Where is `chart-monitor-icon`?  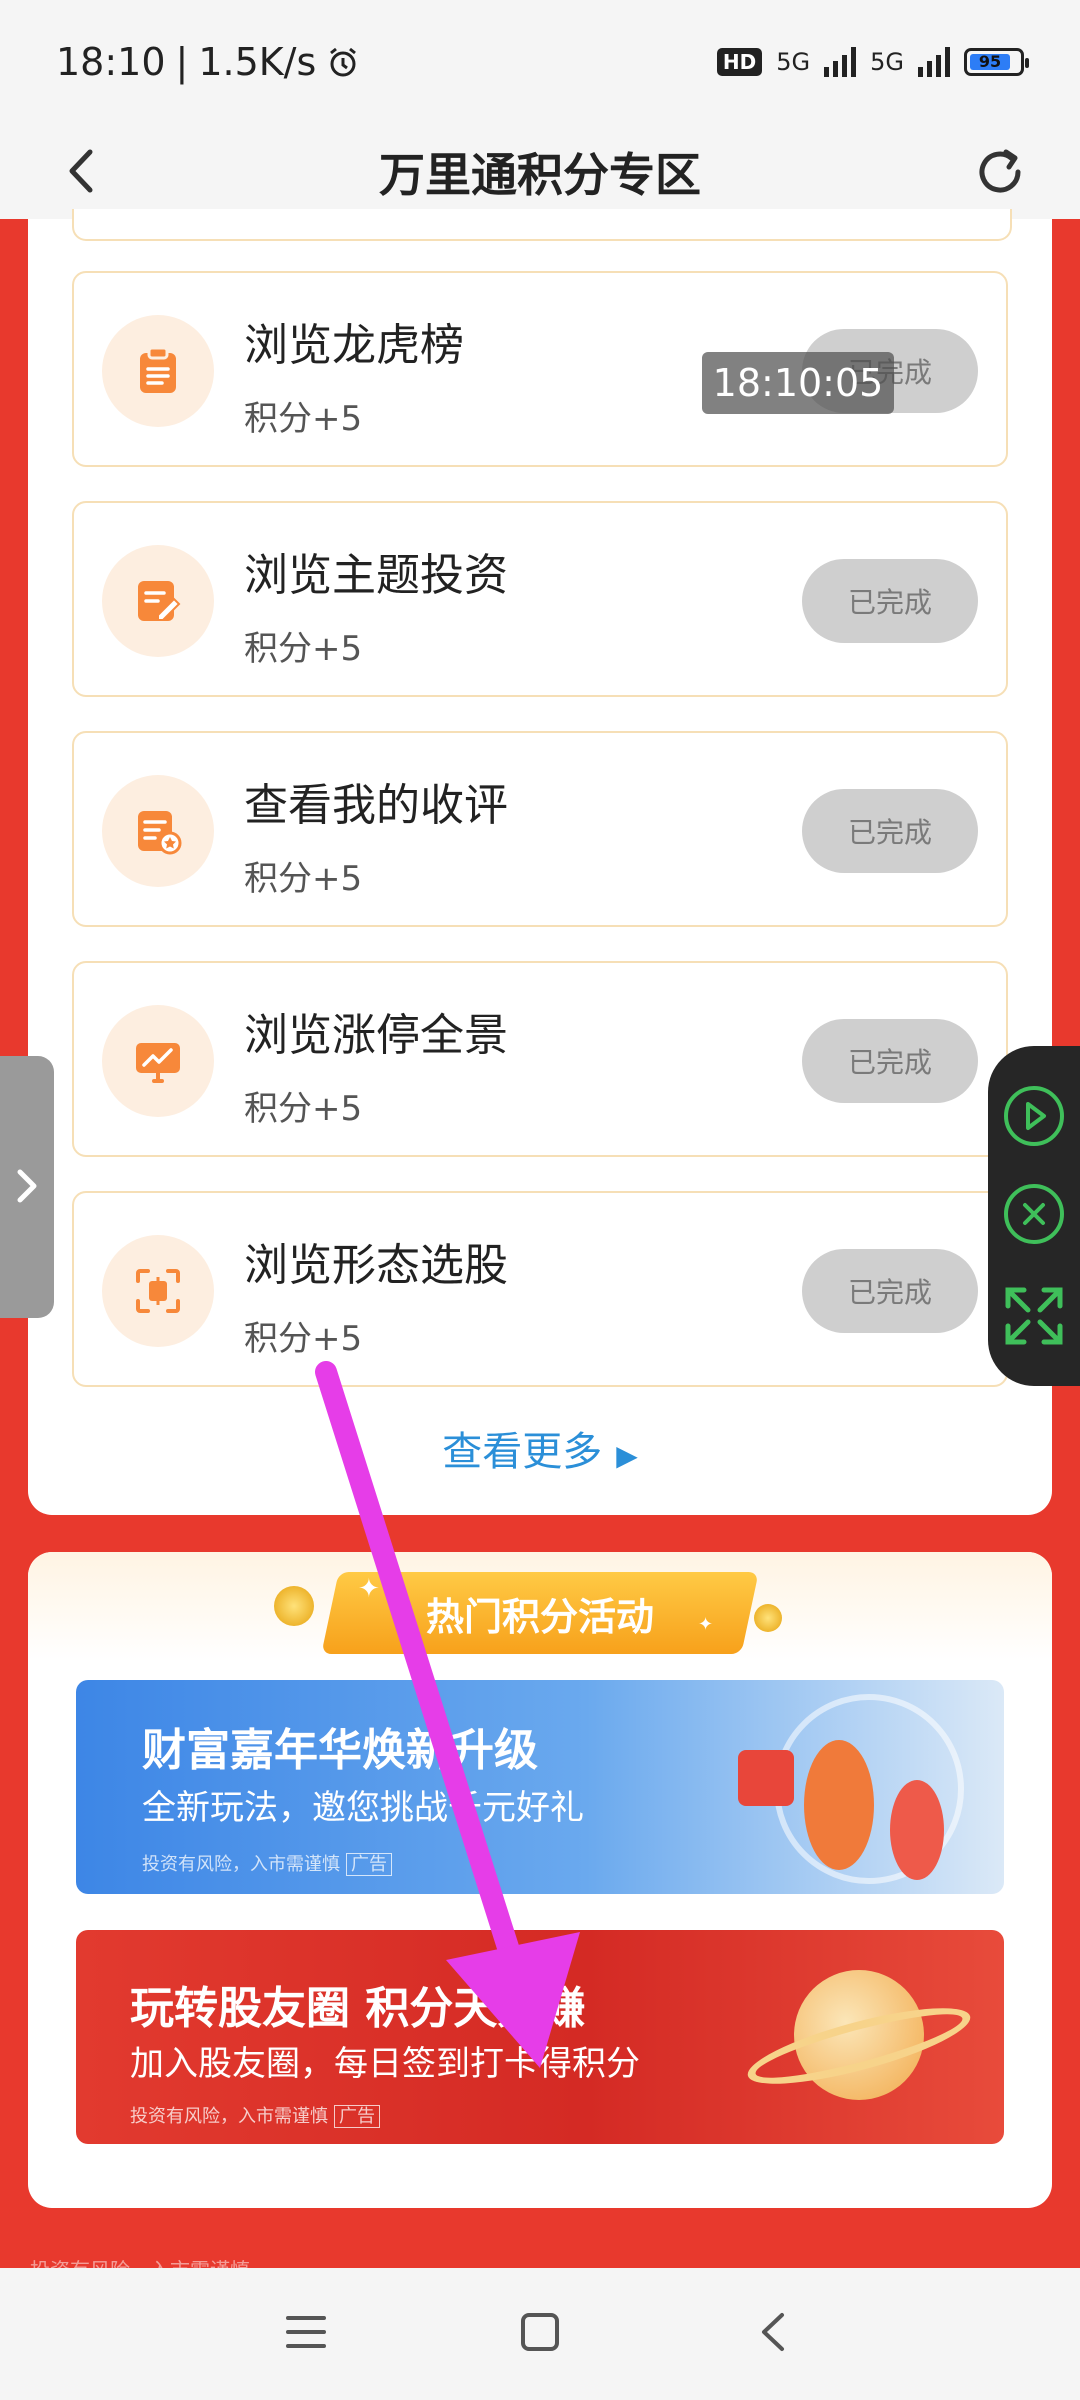
chart-monitor-icon is located at coordinates (158, 1063).